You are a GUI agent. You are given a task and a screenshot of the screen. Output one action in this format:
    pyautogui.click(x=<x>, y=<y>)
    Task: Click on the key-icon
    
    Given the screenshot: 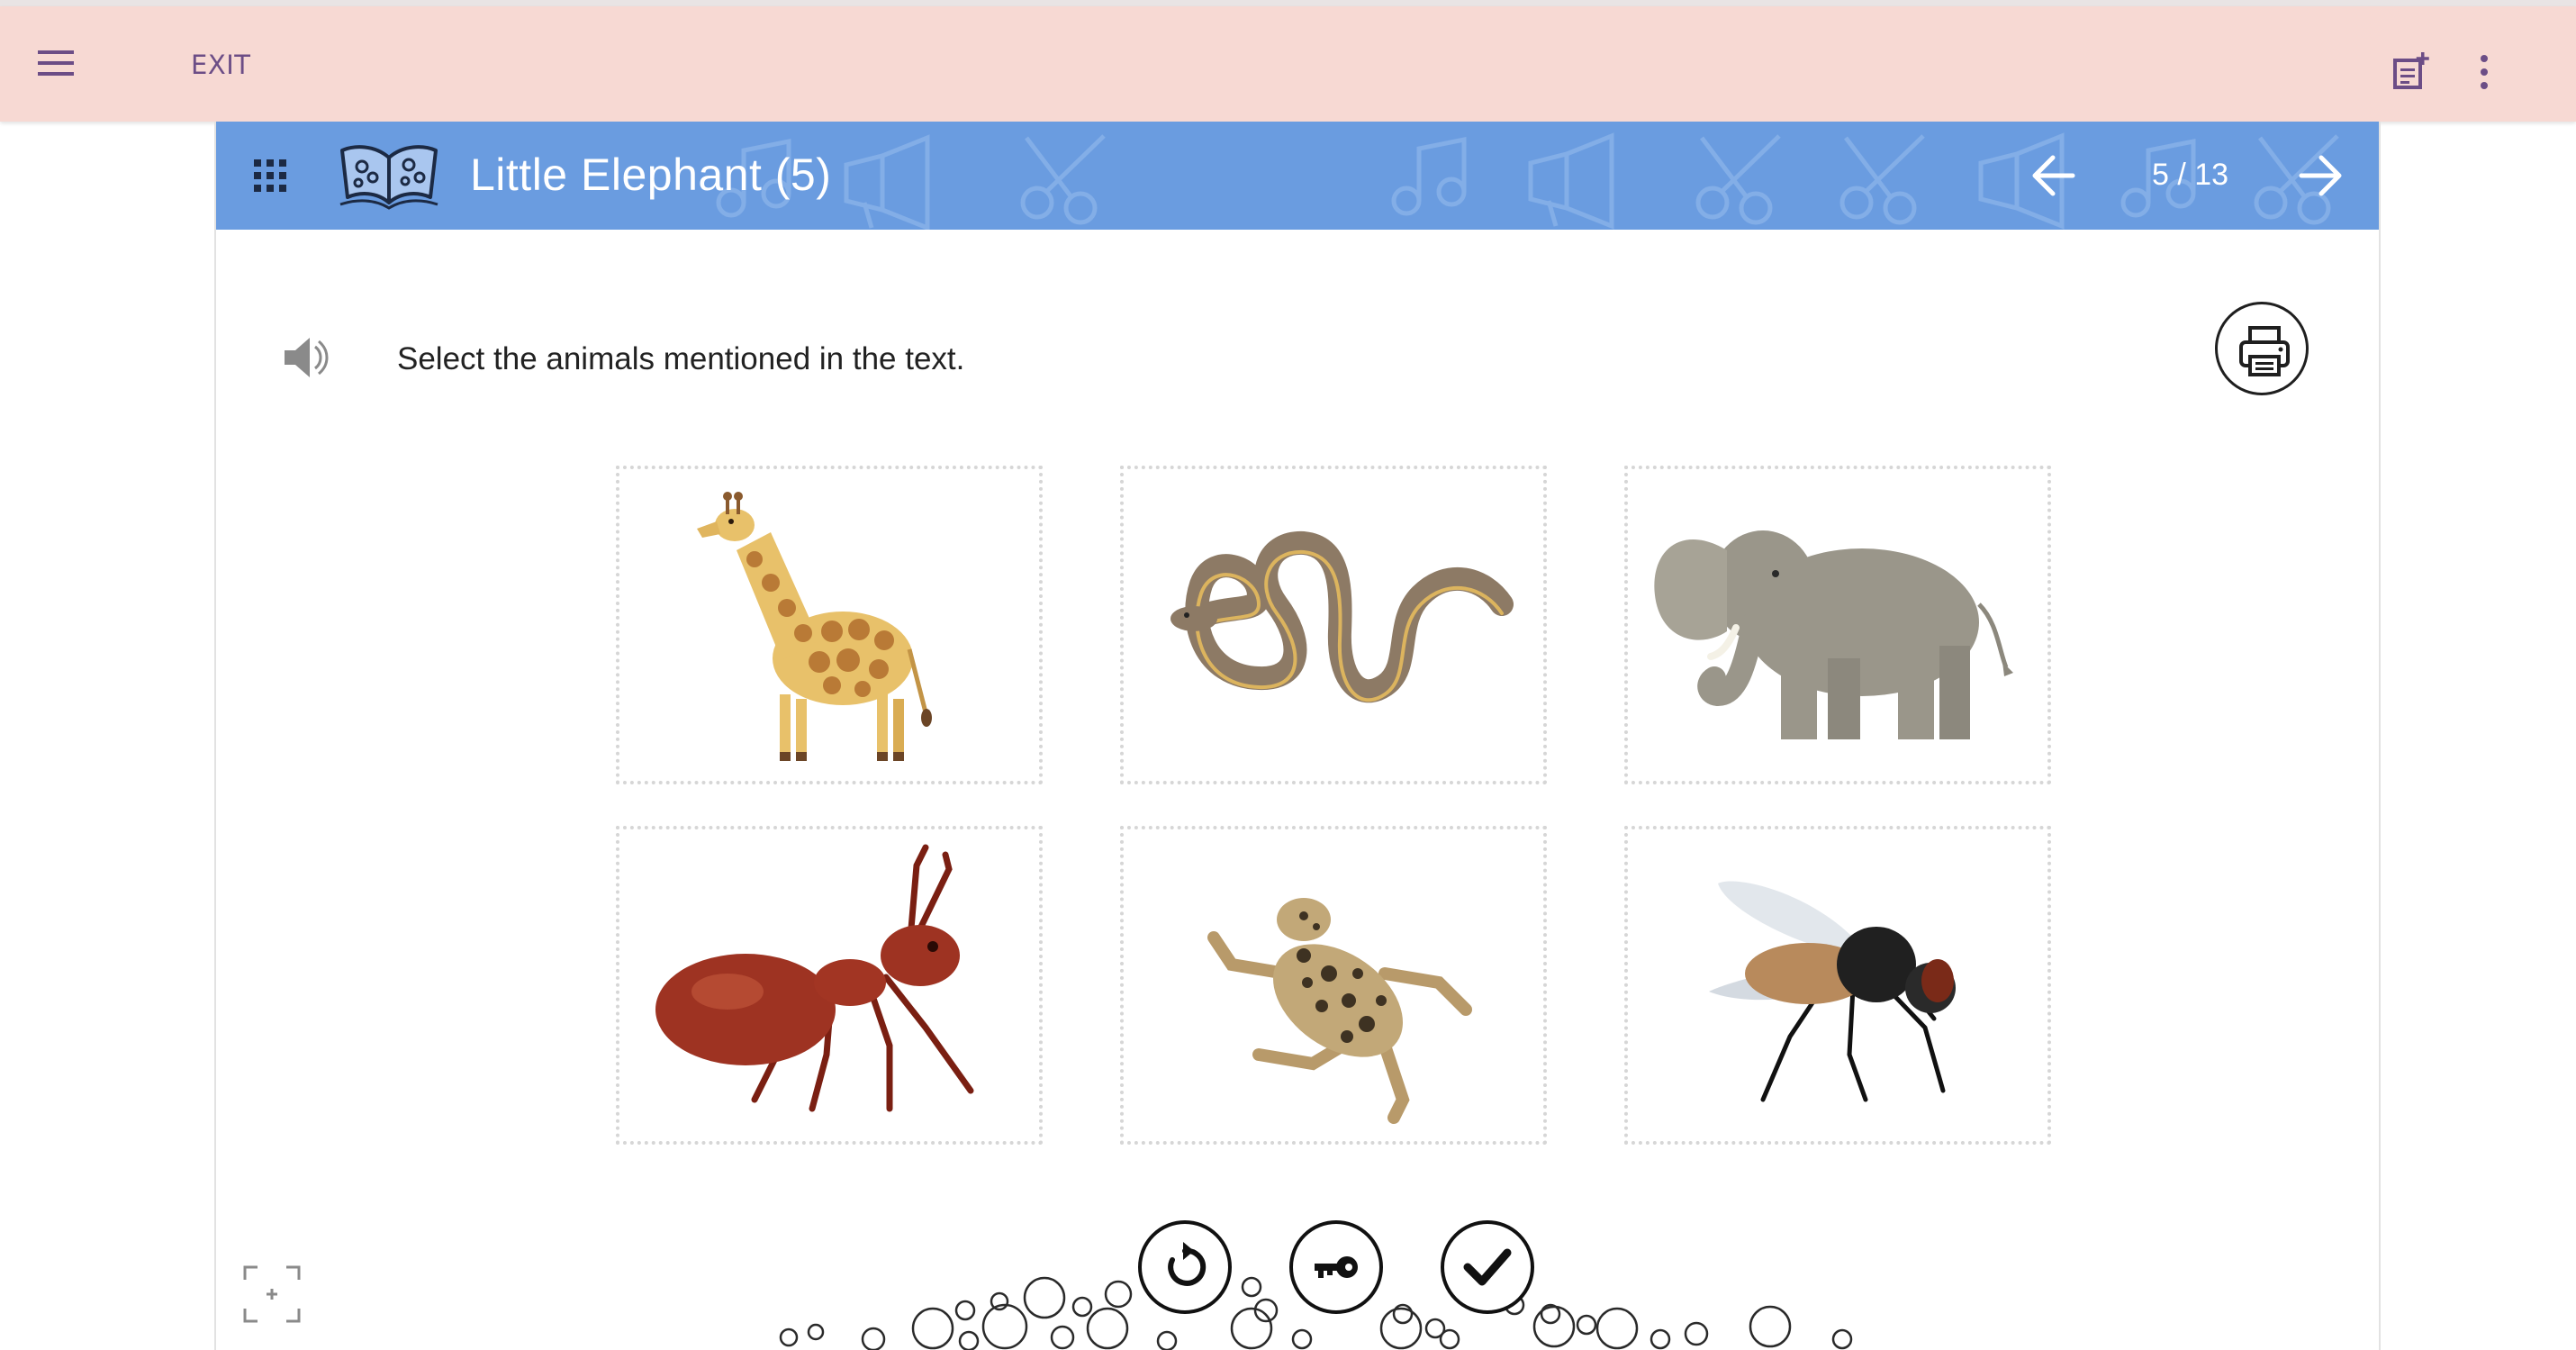 What is the action you would take?
    pyautogui.click(x=1336, y=1267)
    